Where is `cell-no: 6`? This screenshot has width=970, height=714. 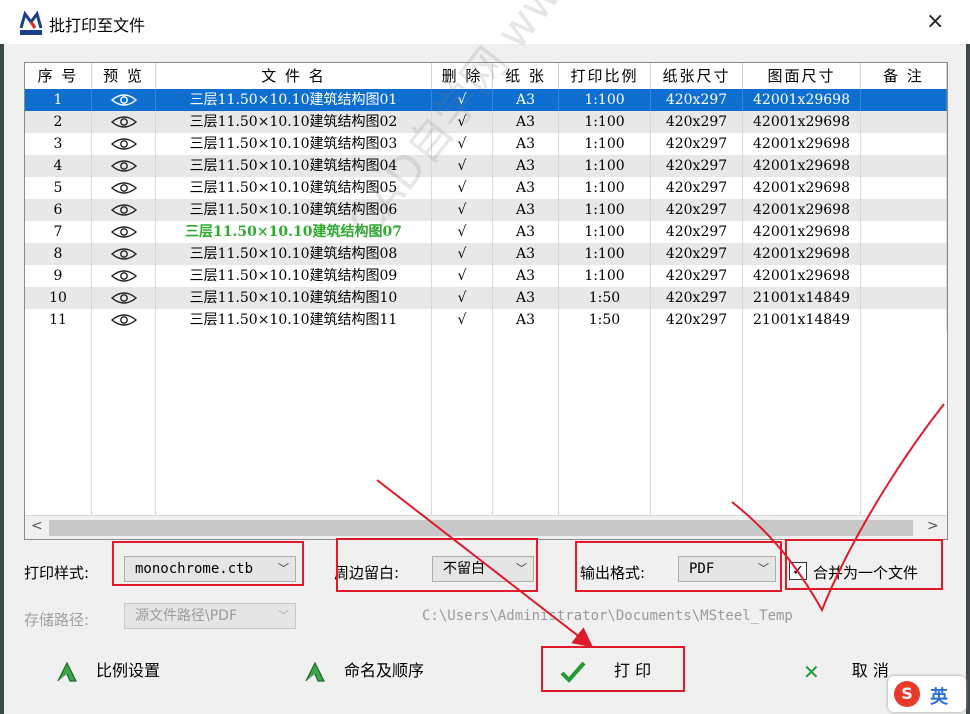
cell-no: 6 is located at coordinates (58, 210).